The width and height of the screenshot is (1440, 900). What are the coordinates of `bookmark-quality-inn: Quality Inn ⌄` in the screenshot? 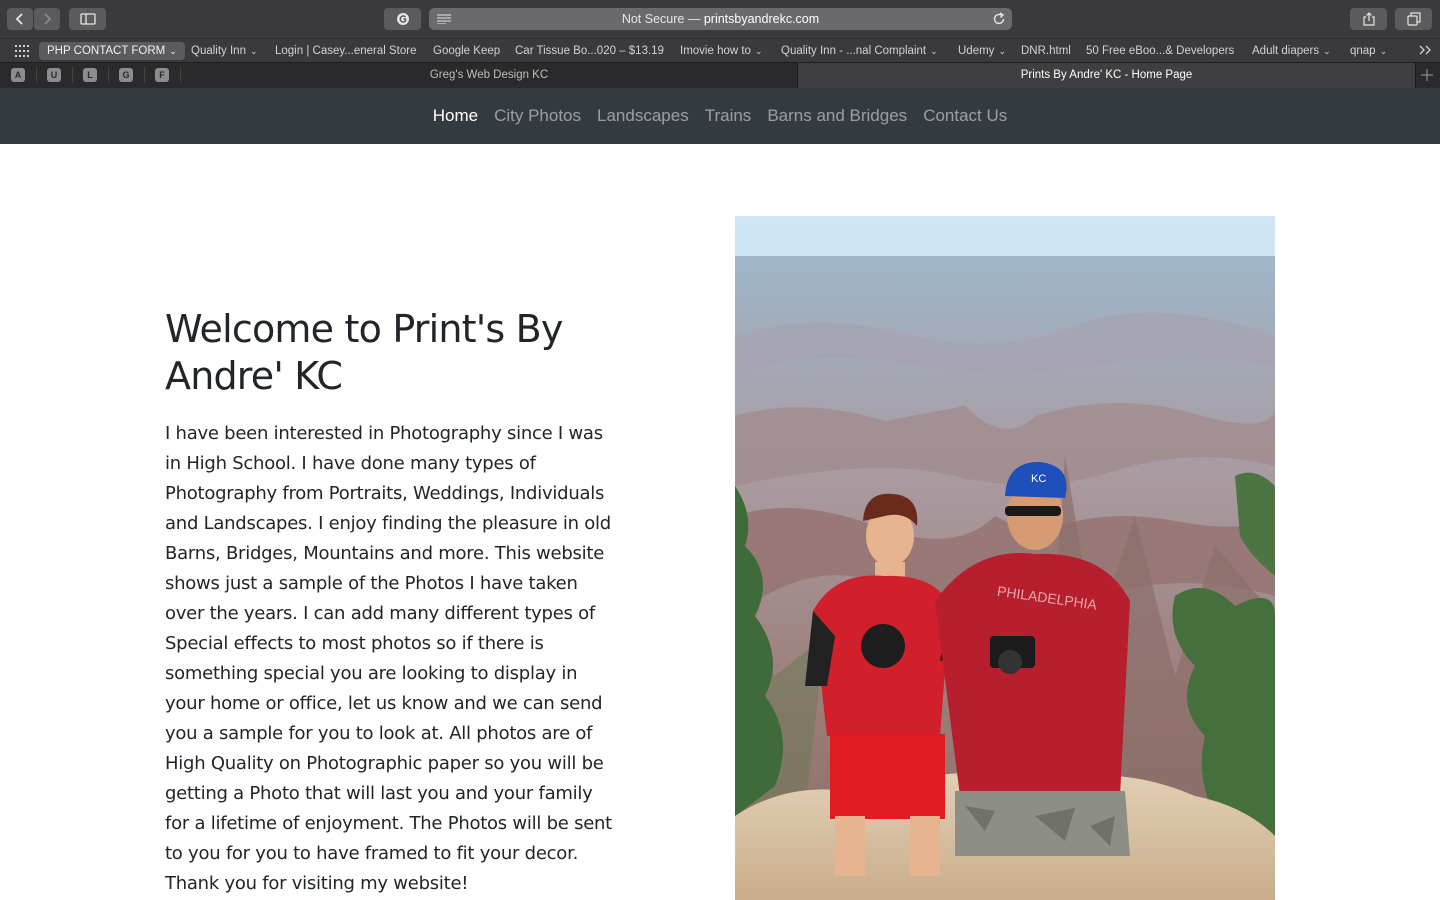 It's located at (224, 51).